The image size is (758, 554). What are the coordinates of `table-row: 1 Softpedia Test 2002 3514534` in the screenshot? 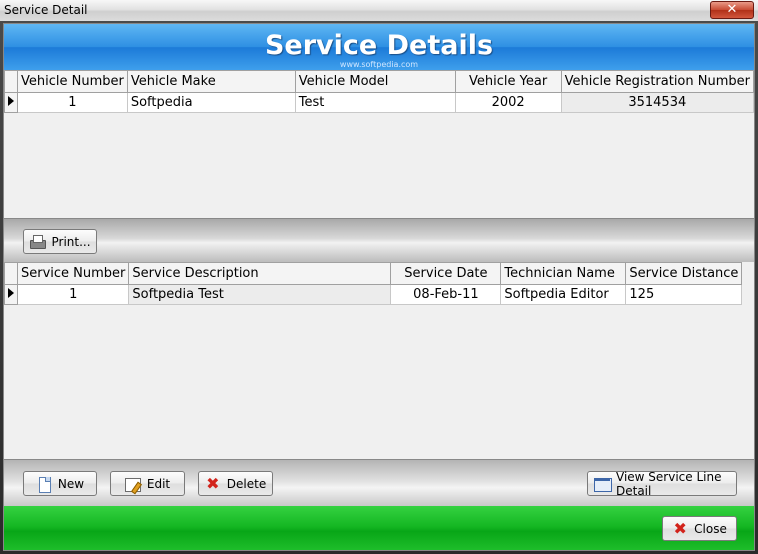 It's located at (379, 102).